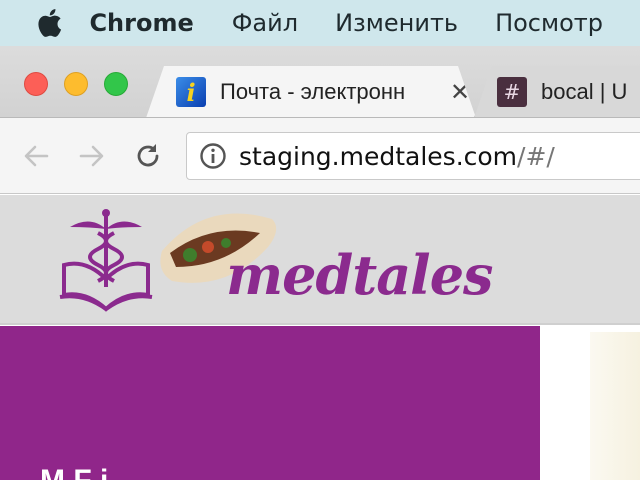  I want to click on logo-text: medtales, so click(359, 275).